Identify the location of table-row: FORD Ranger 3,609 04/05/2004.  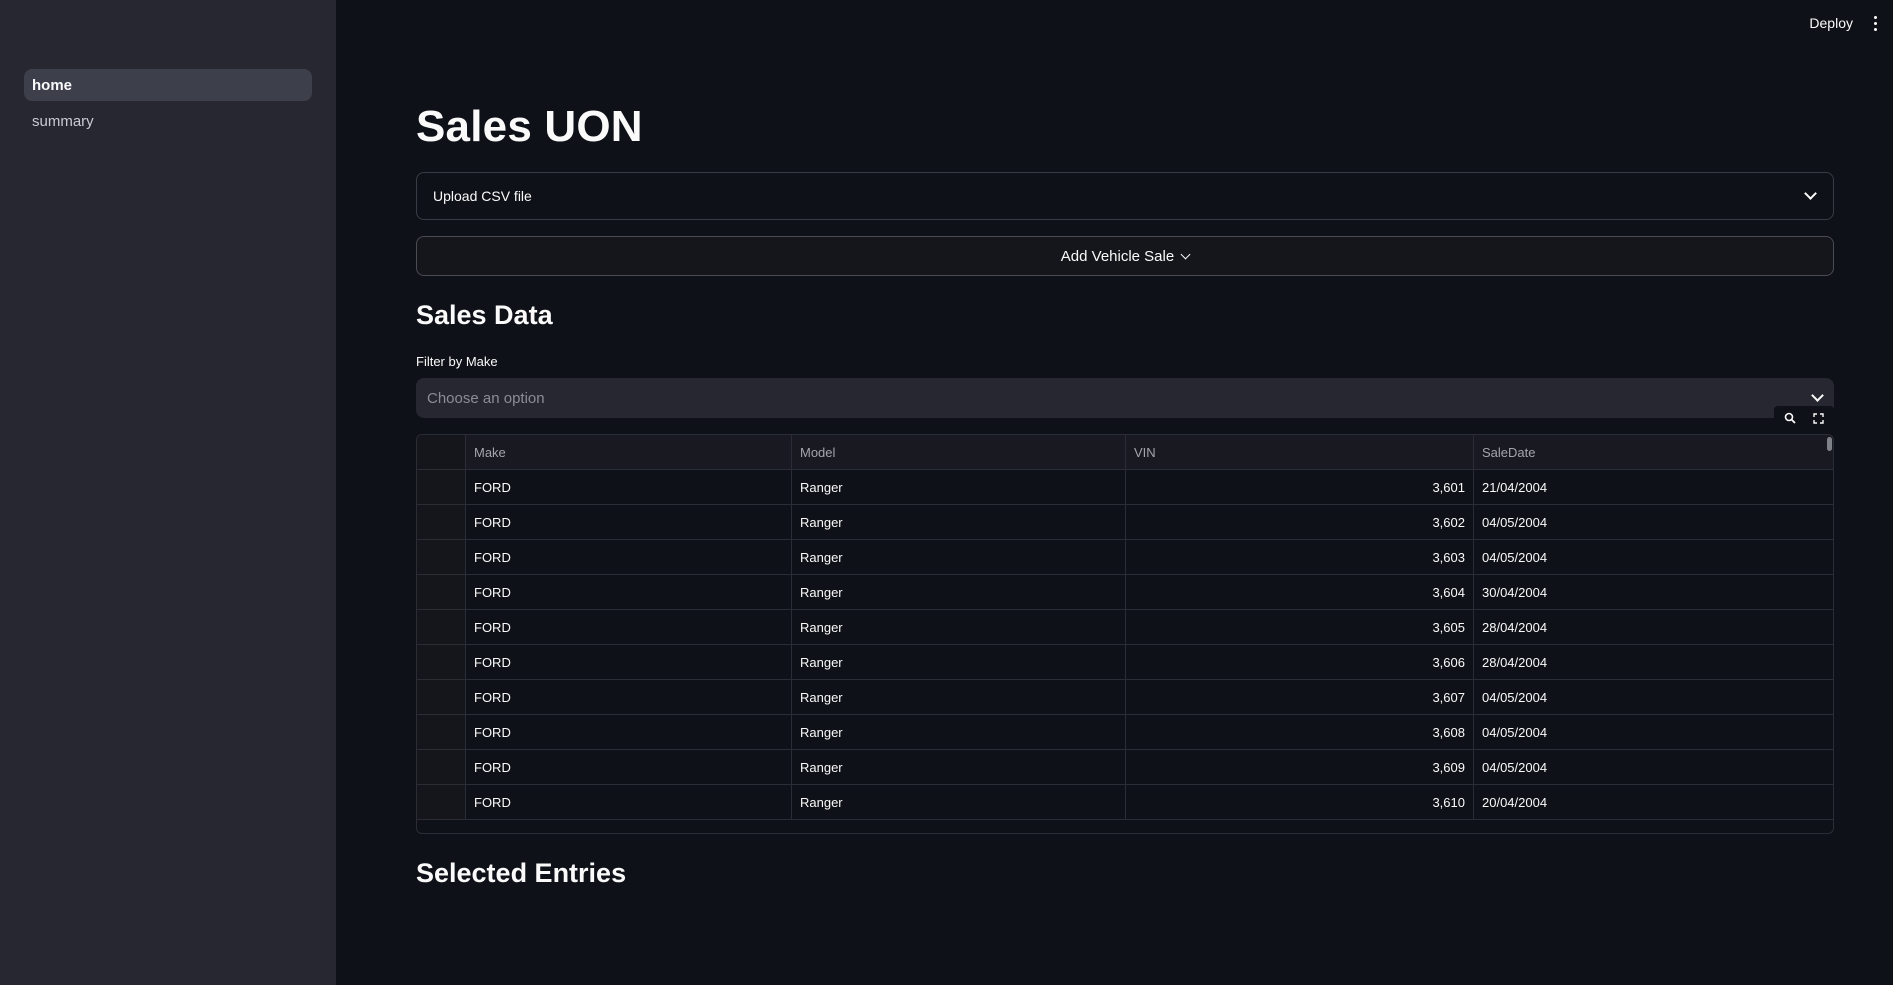
(1125, 767).